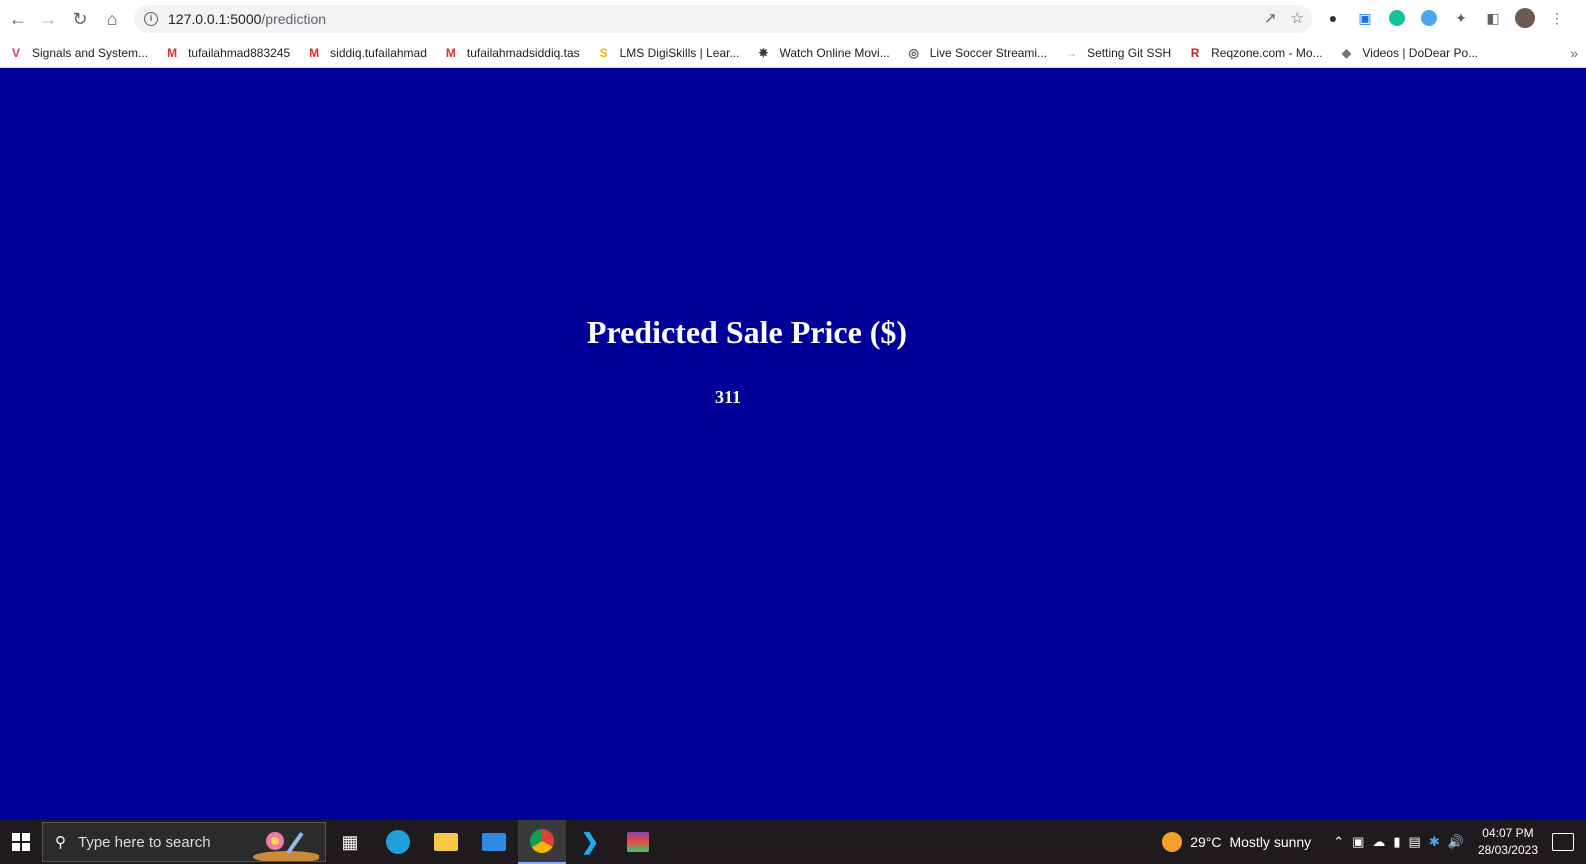 This screenshot has width=1586, height=864. Describe the element at coordinates (494, 842) in the screenshot. I see `mail-icon` at that location.